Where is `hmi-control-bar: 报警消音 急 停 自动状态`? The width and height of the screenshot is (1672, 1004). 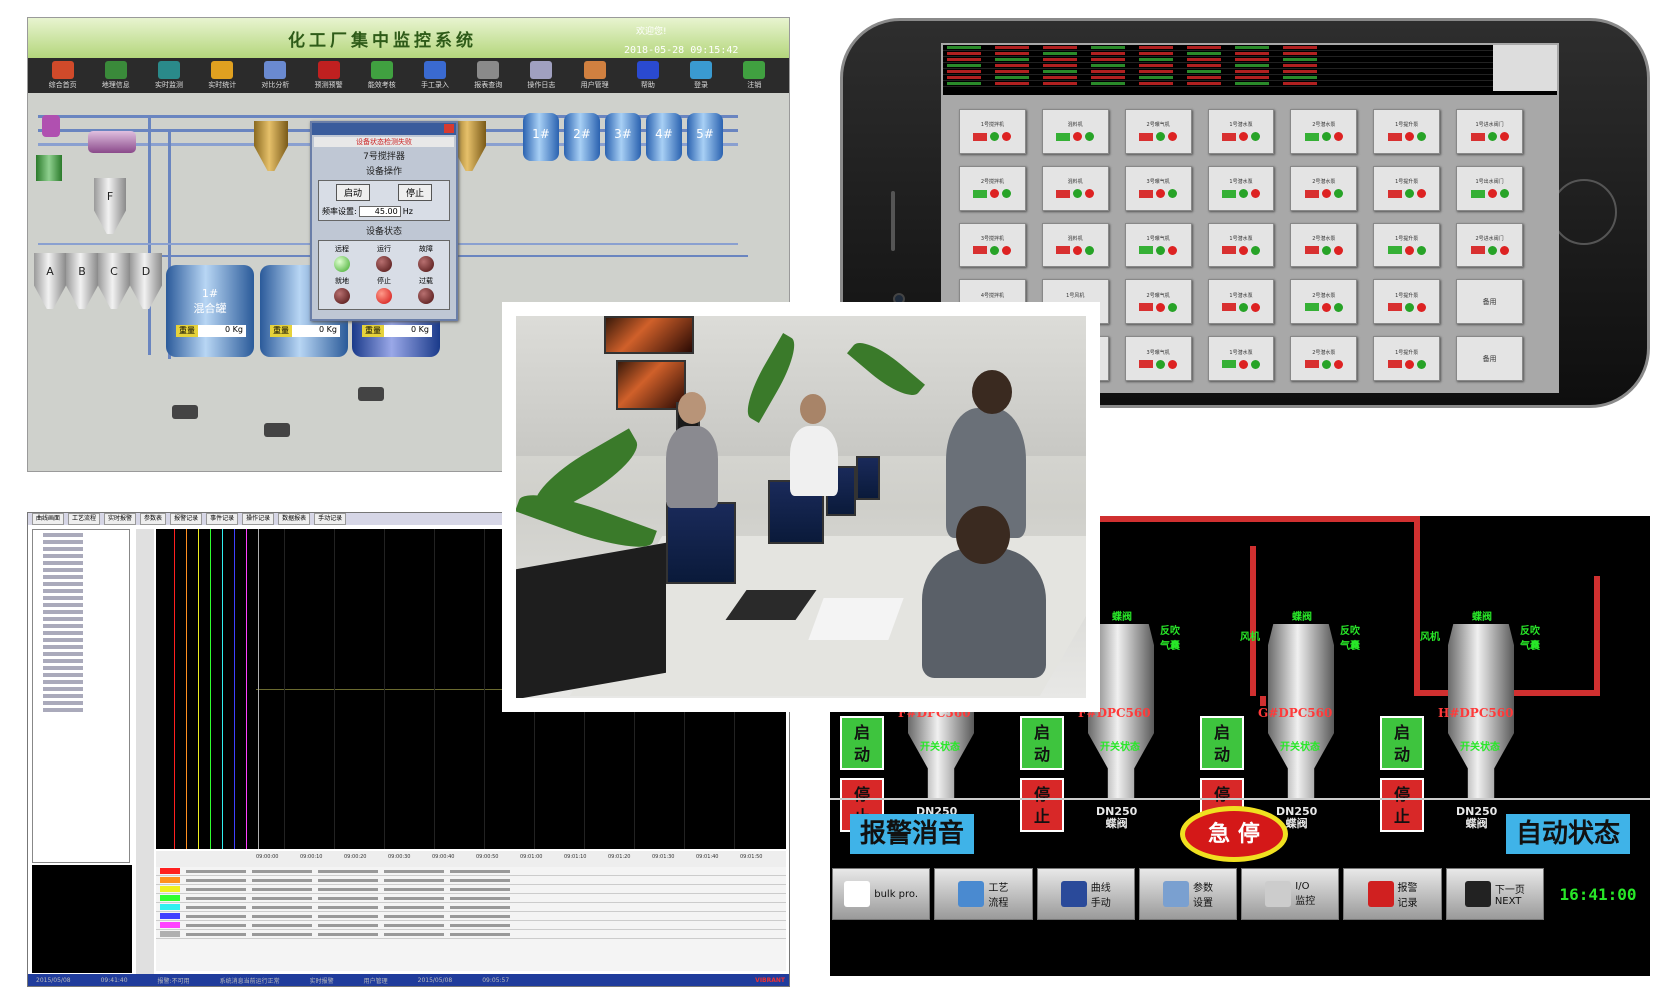
hmi-control-bar: 报警消音 急 停 自动状态 is located at coordinates (1240, 831).